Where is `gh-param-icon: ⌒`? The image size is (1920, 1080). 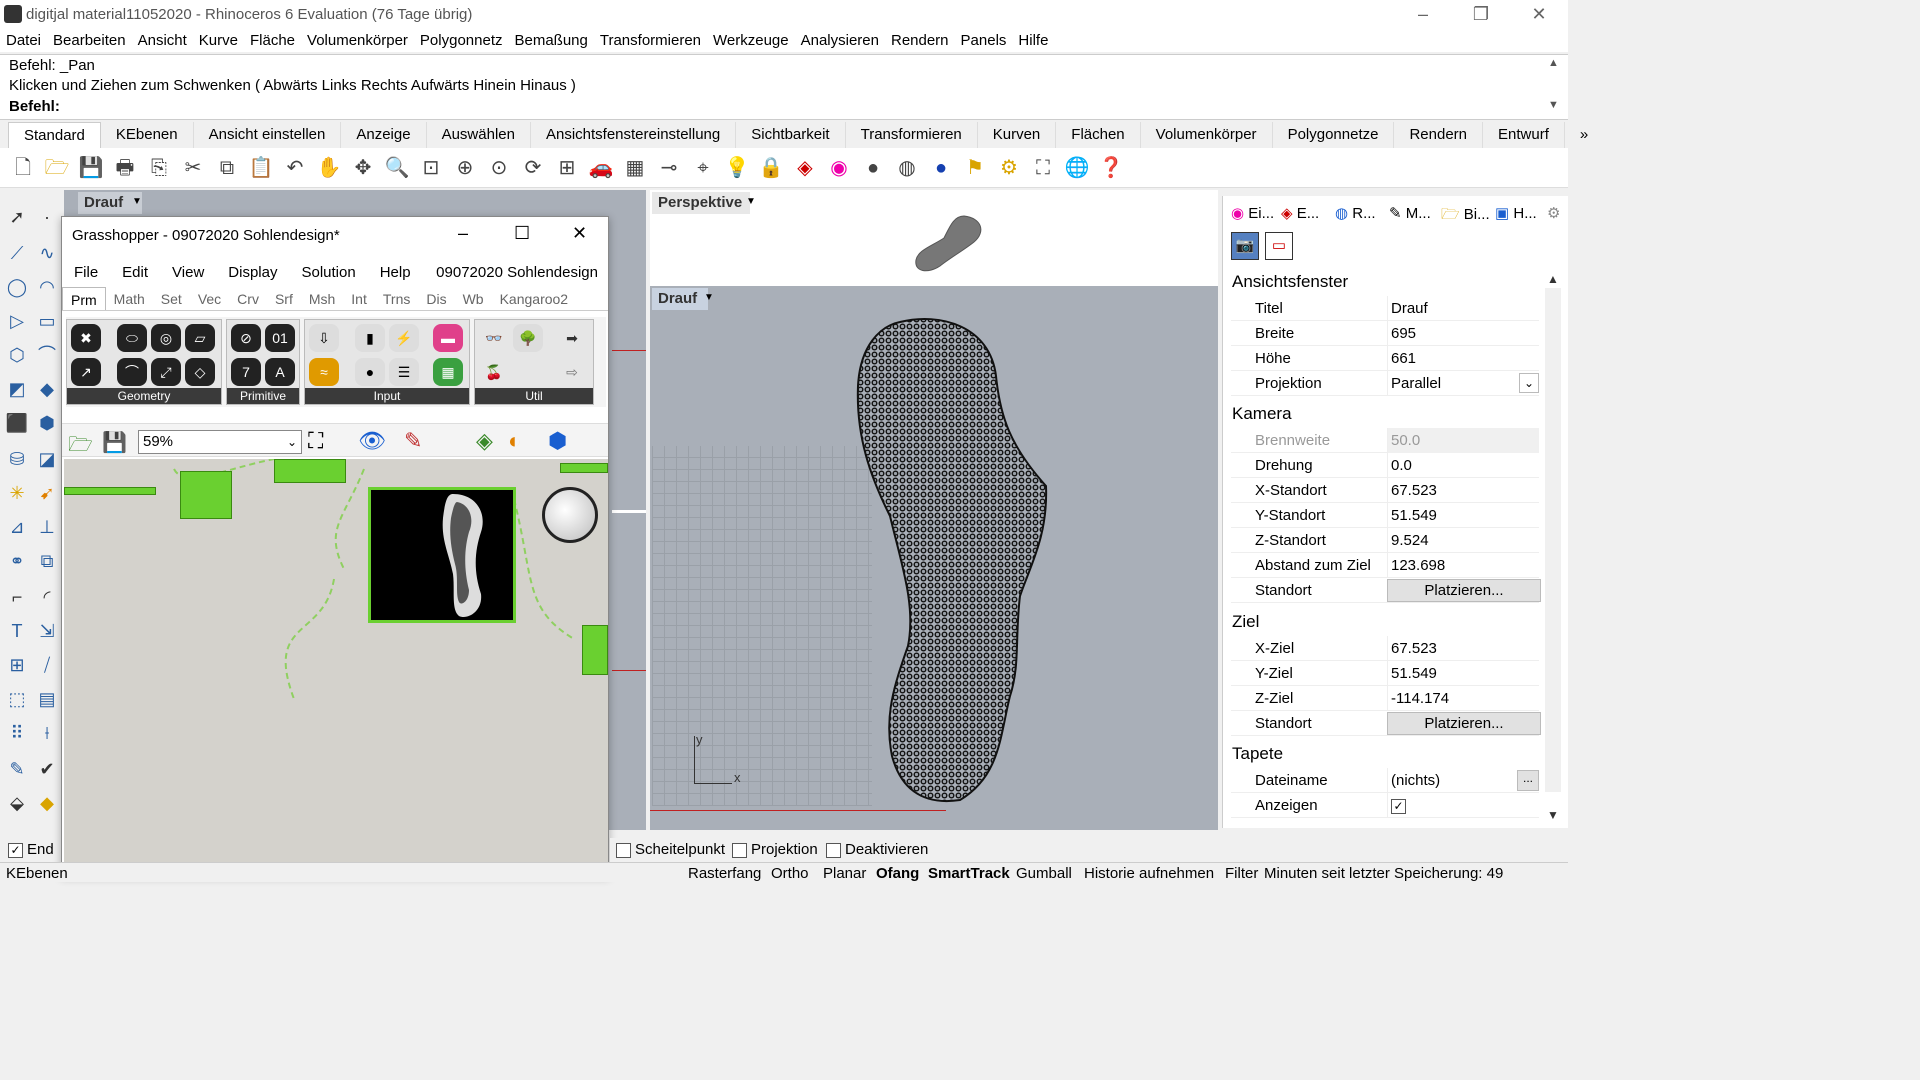 gh-param-icon: ⌒ is located at coordinates (132, 372).